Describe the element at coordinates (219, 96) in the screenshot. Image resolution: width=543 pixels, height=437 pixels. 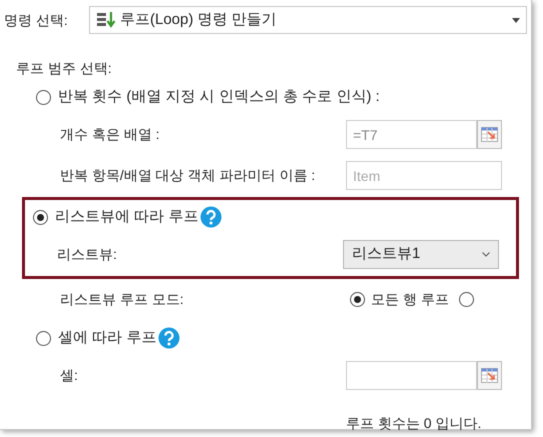
I see `option-label: 반복 횟수 (배열 지정 시 인덱스의 총 수로 인식) :` at that location.